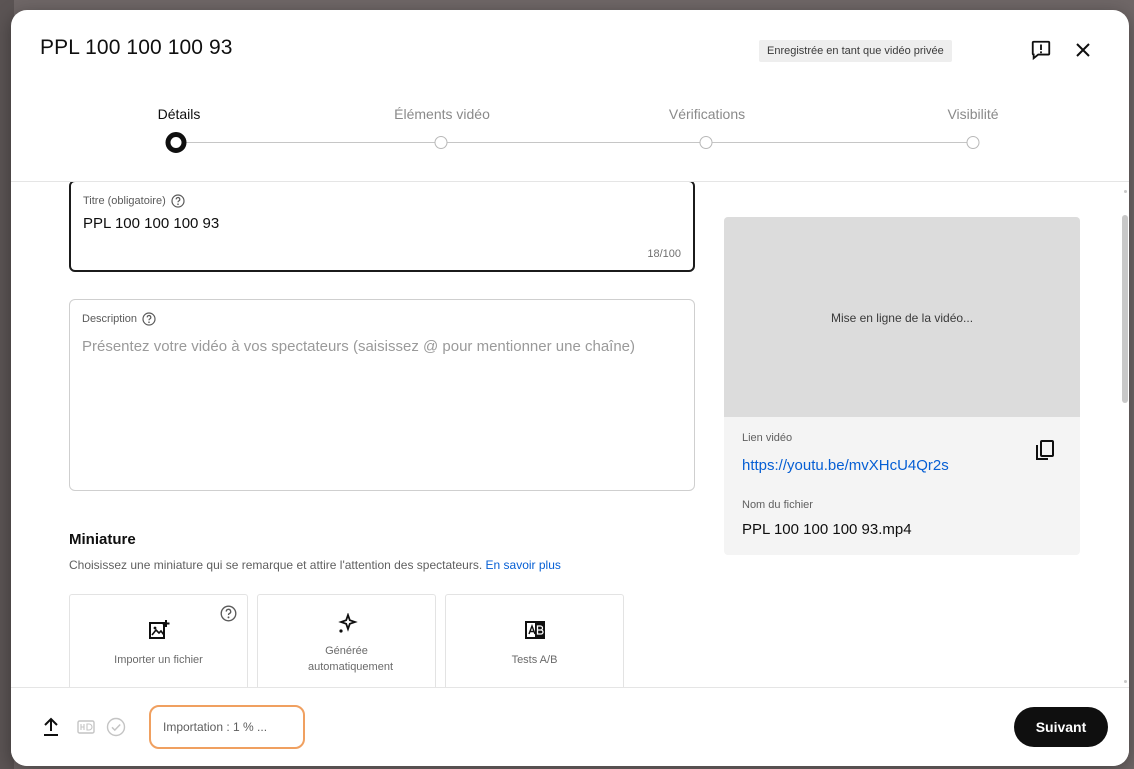  Describe the element at coordinates (535, 630) in the screenshot. I see `ab-test-icon` at that location.